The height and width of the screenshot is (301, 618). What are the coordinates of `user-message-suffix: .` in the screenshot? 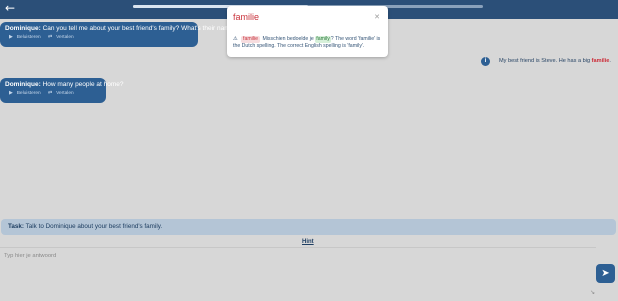 It's located at (610, 61).